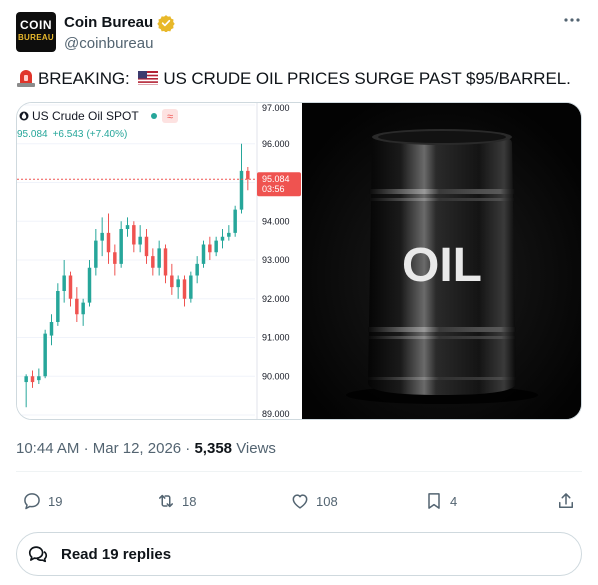  I want to click on post-meta: 10:44 AM · Mar 12, 2026 · 5,358 Views, so click(146, 448).